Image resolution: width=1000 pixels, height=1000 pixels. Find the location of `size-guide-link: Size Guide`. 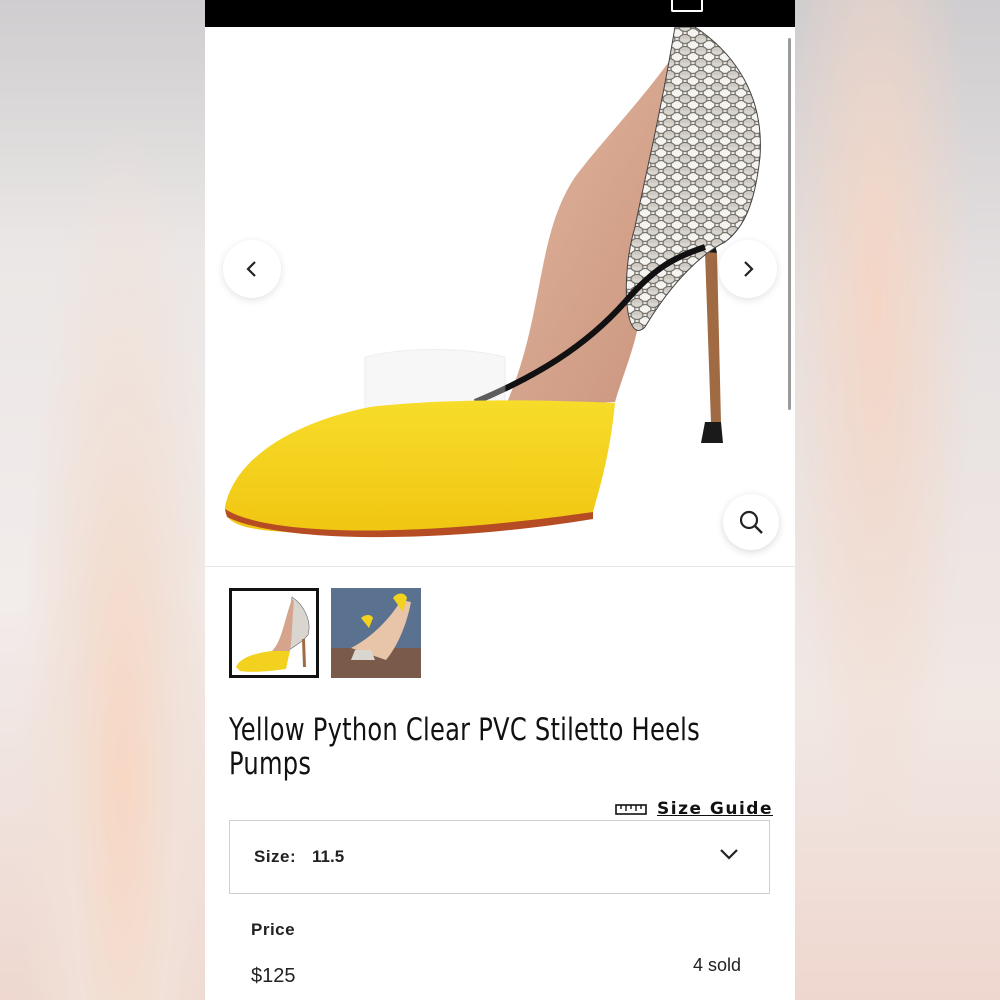

size-guide-link: Size Guide is located at coordinates (694, 809).